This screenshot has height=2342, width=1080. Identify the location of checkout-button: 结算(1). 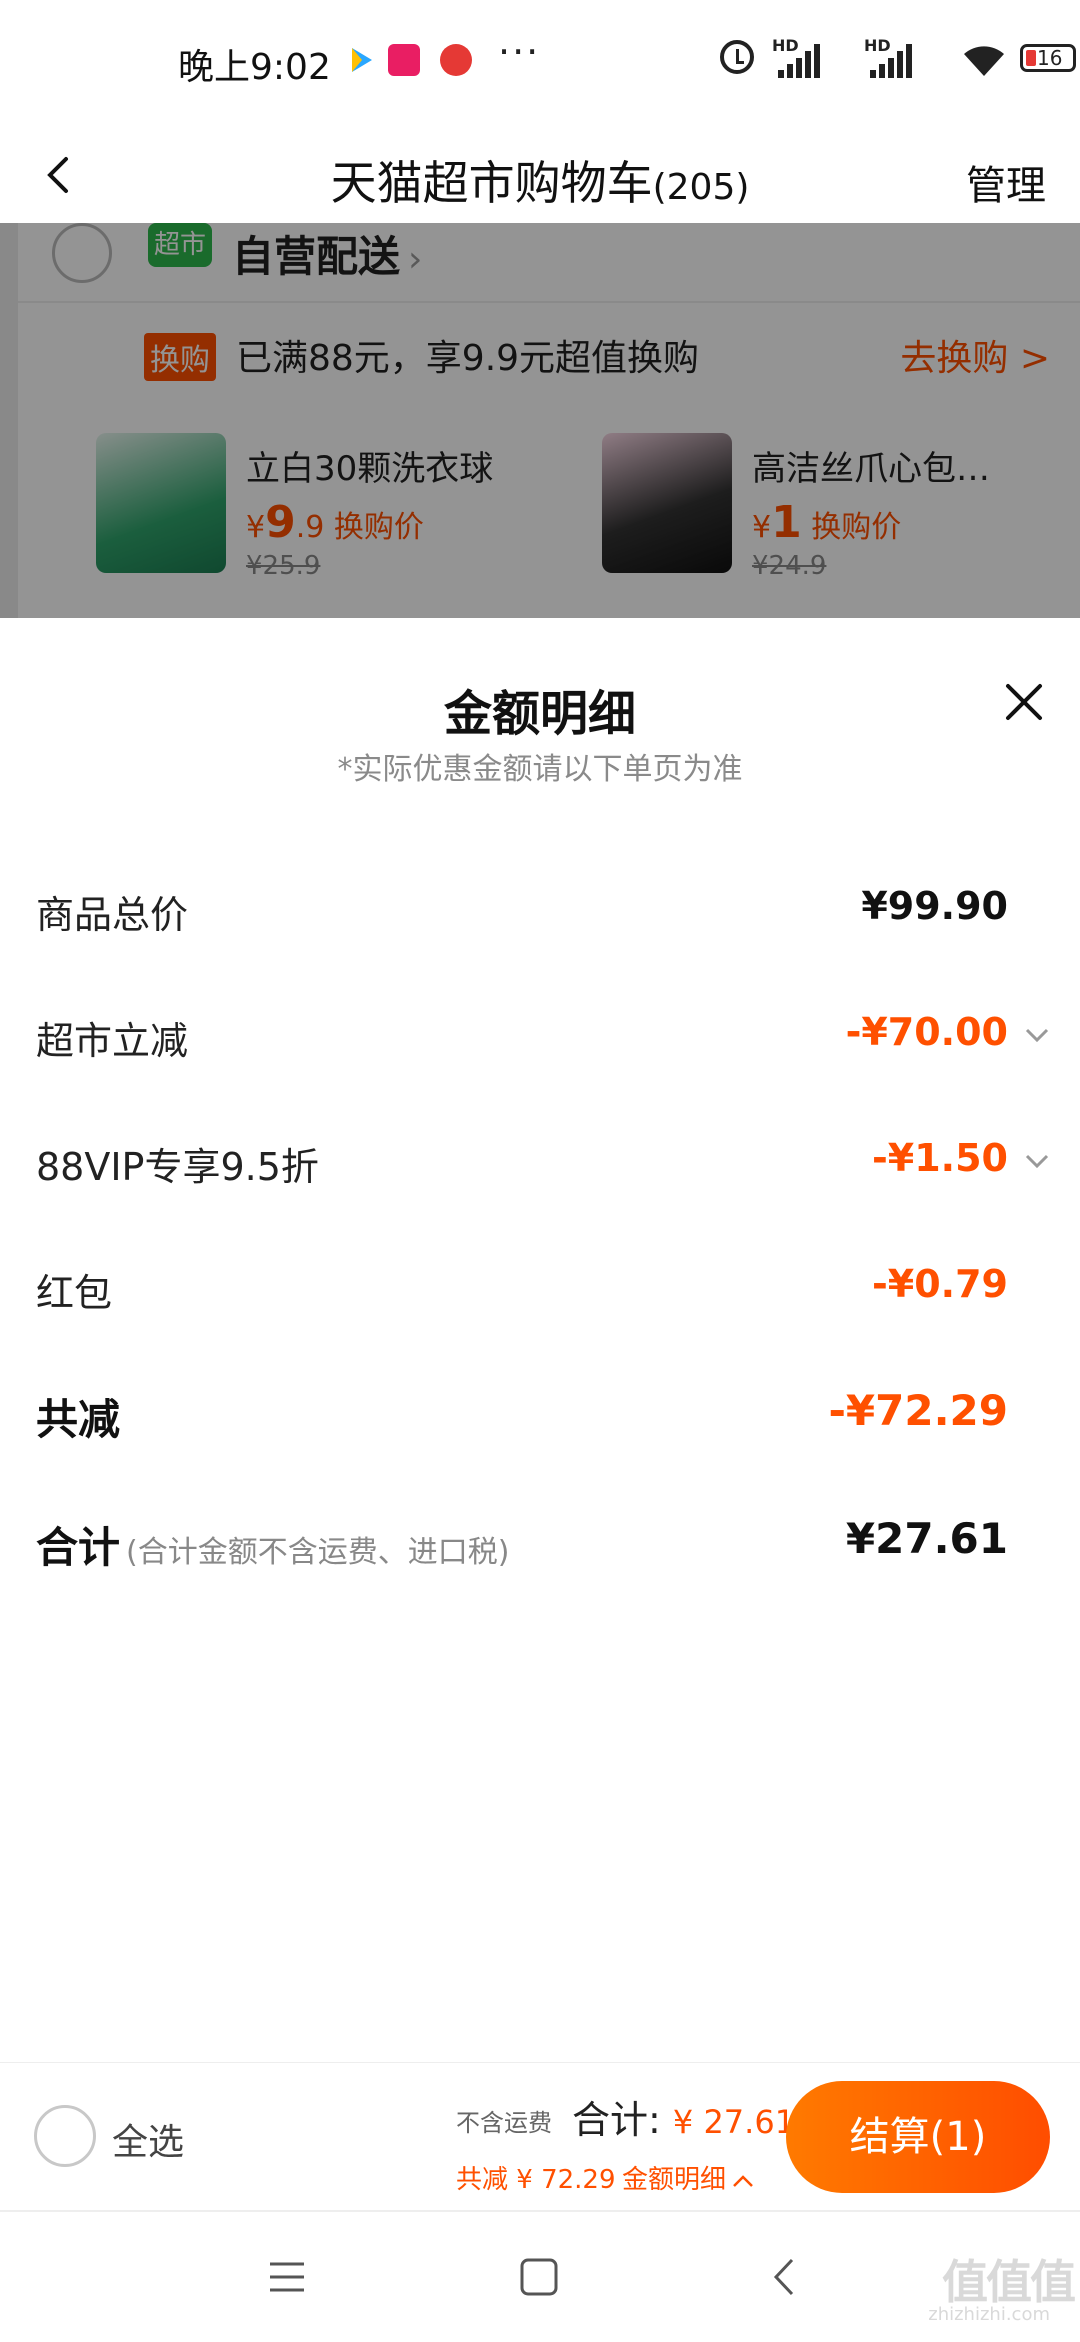
(918, 2137).